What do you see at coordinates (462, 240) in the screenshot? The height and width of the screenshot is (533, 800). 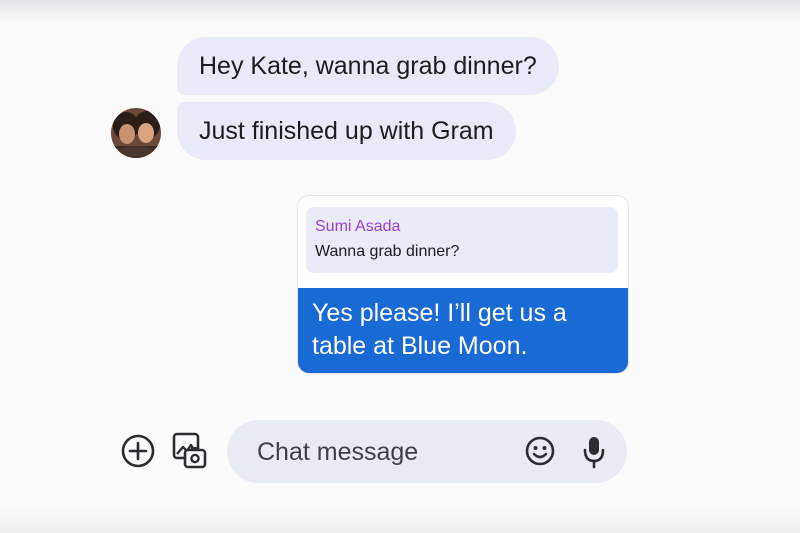 I see `quoted-message: Sumi Asada Wanna grab dinner?` at bounding box center [462, 240].